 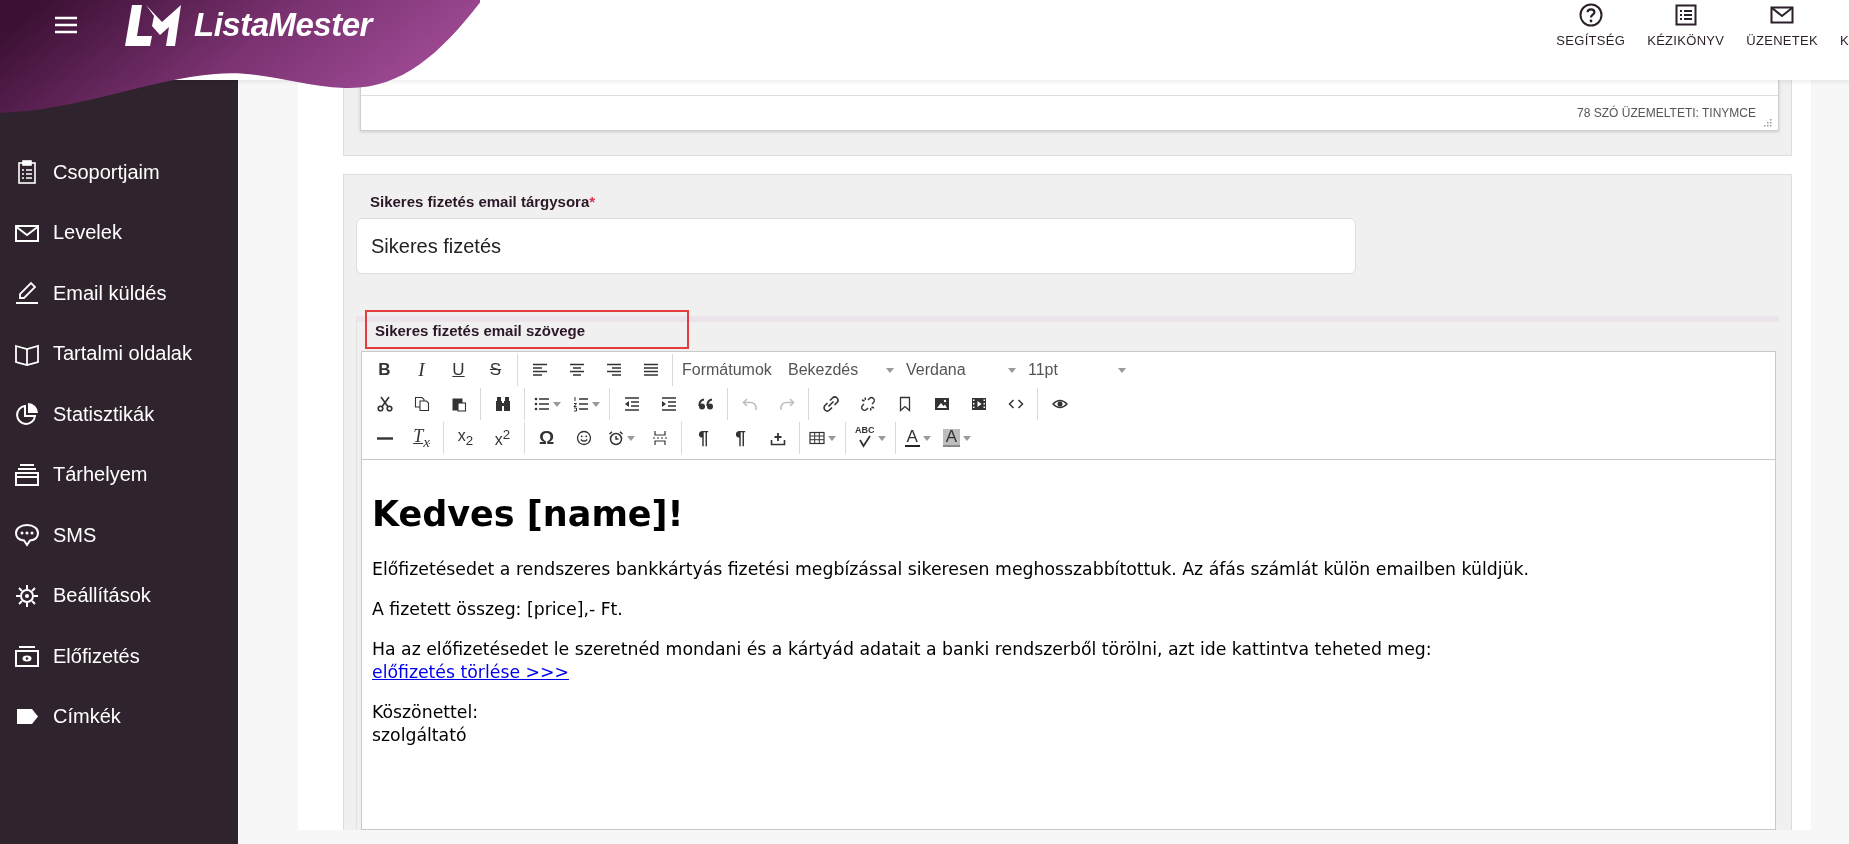 I want to click on menu-icon, so click(x=66, y=25).